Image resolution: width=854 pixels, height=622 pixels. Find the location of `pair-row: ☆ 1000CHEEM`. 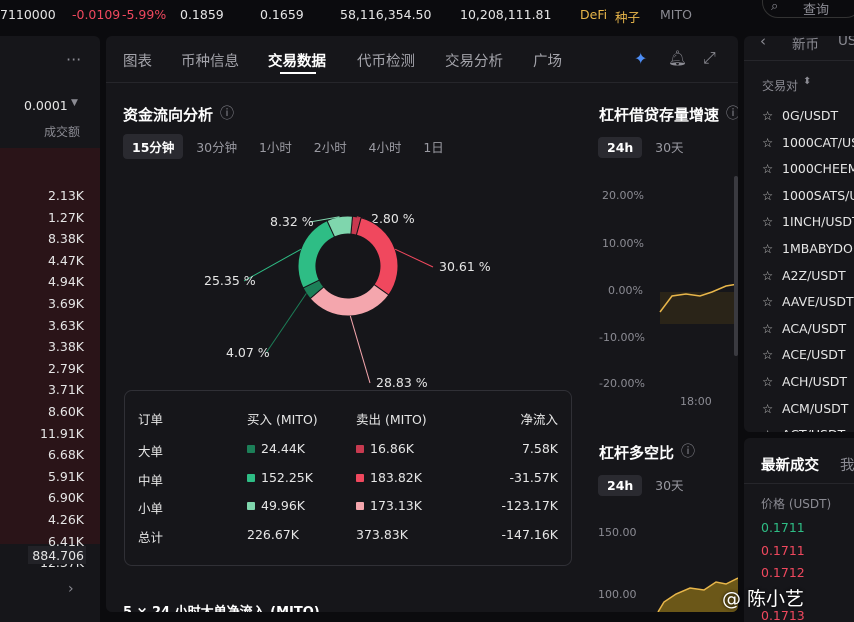

pair-row: ☆ 1000CHEEM is located at coordinates (808, 168).